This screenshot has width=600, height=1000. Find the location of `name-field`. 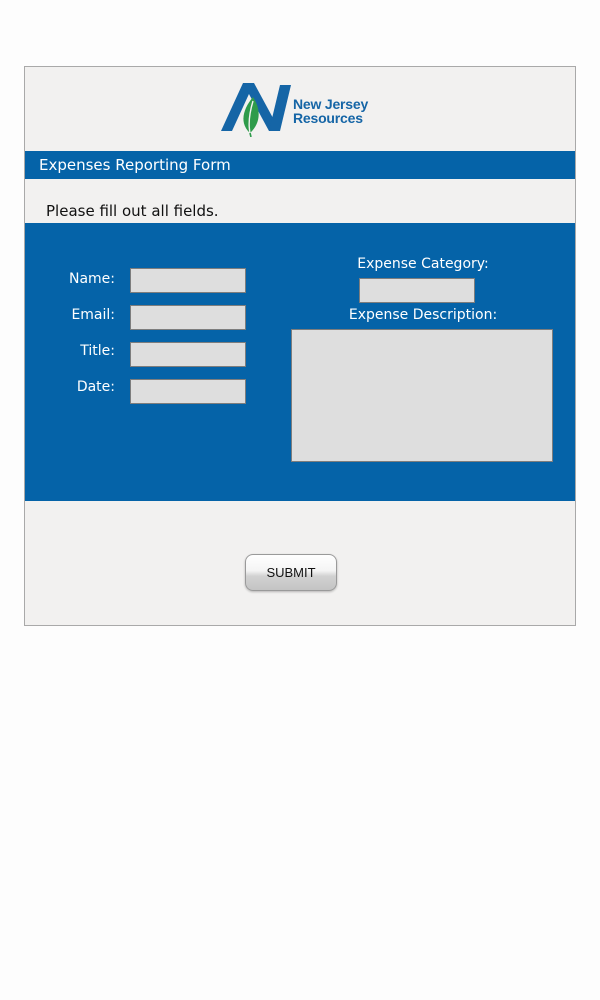

name-field is located at coordinates (188, 280).